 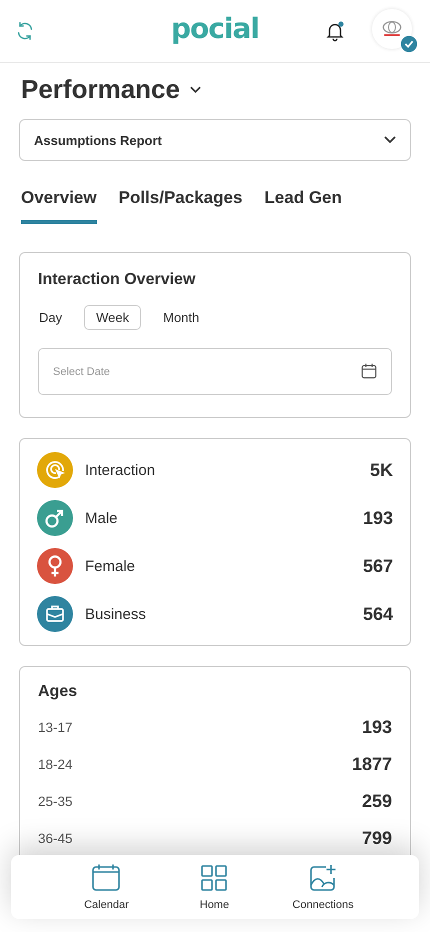 What do you see at coordinates (180, 206) in the screenshot?
I see `tab: Polls/Packages` at bounding box center [180, 206].